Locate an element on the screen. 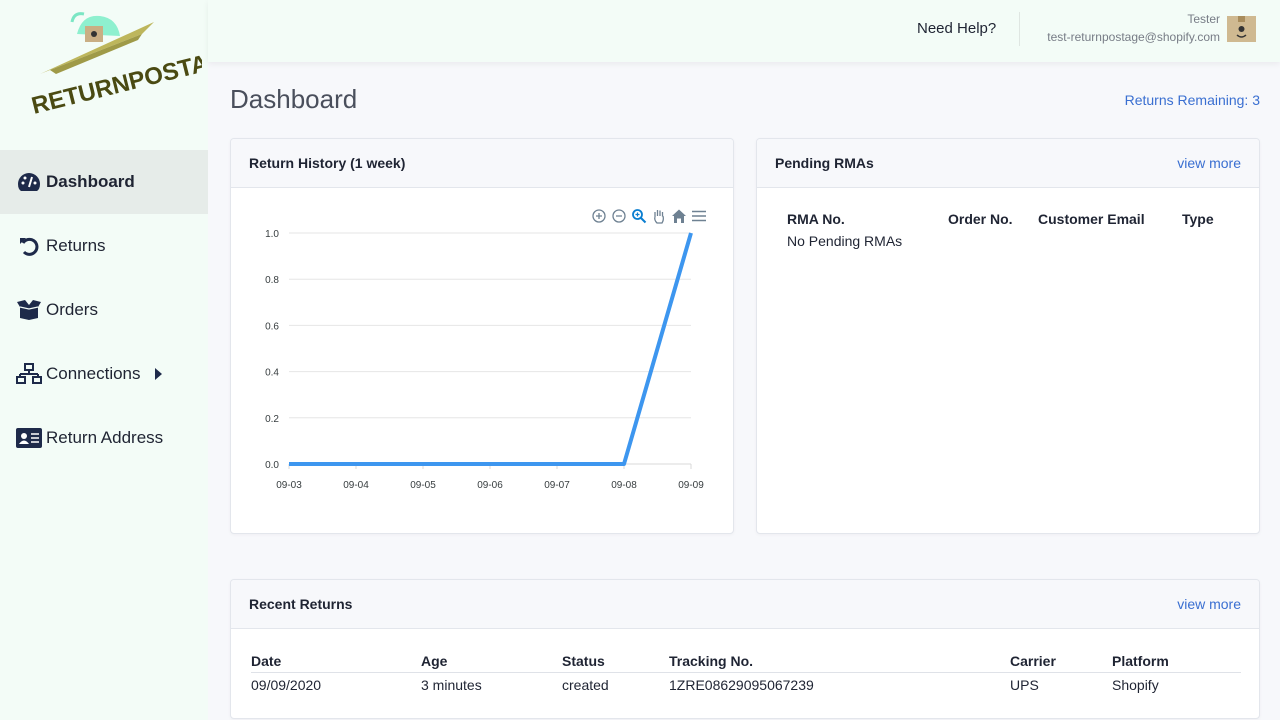  x-tick-label: 09-08 is located at coordinates (624, 485).